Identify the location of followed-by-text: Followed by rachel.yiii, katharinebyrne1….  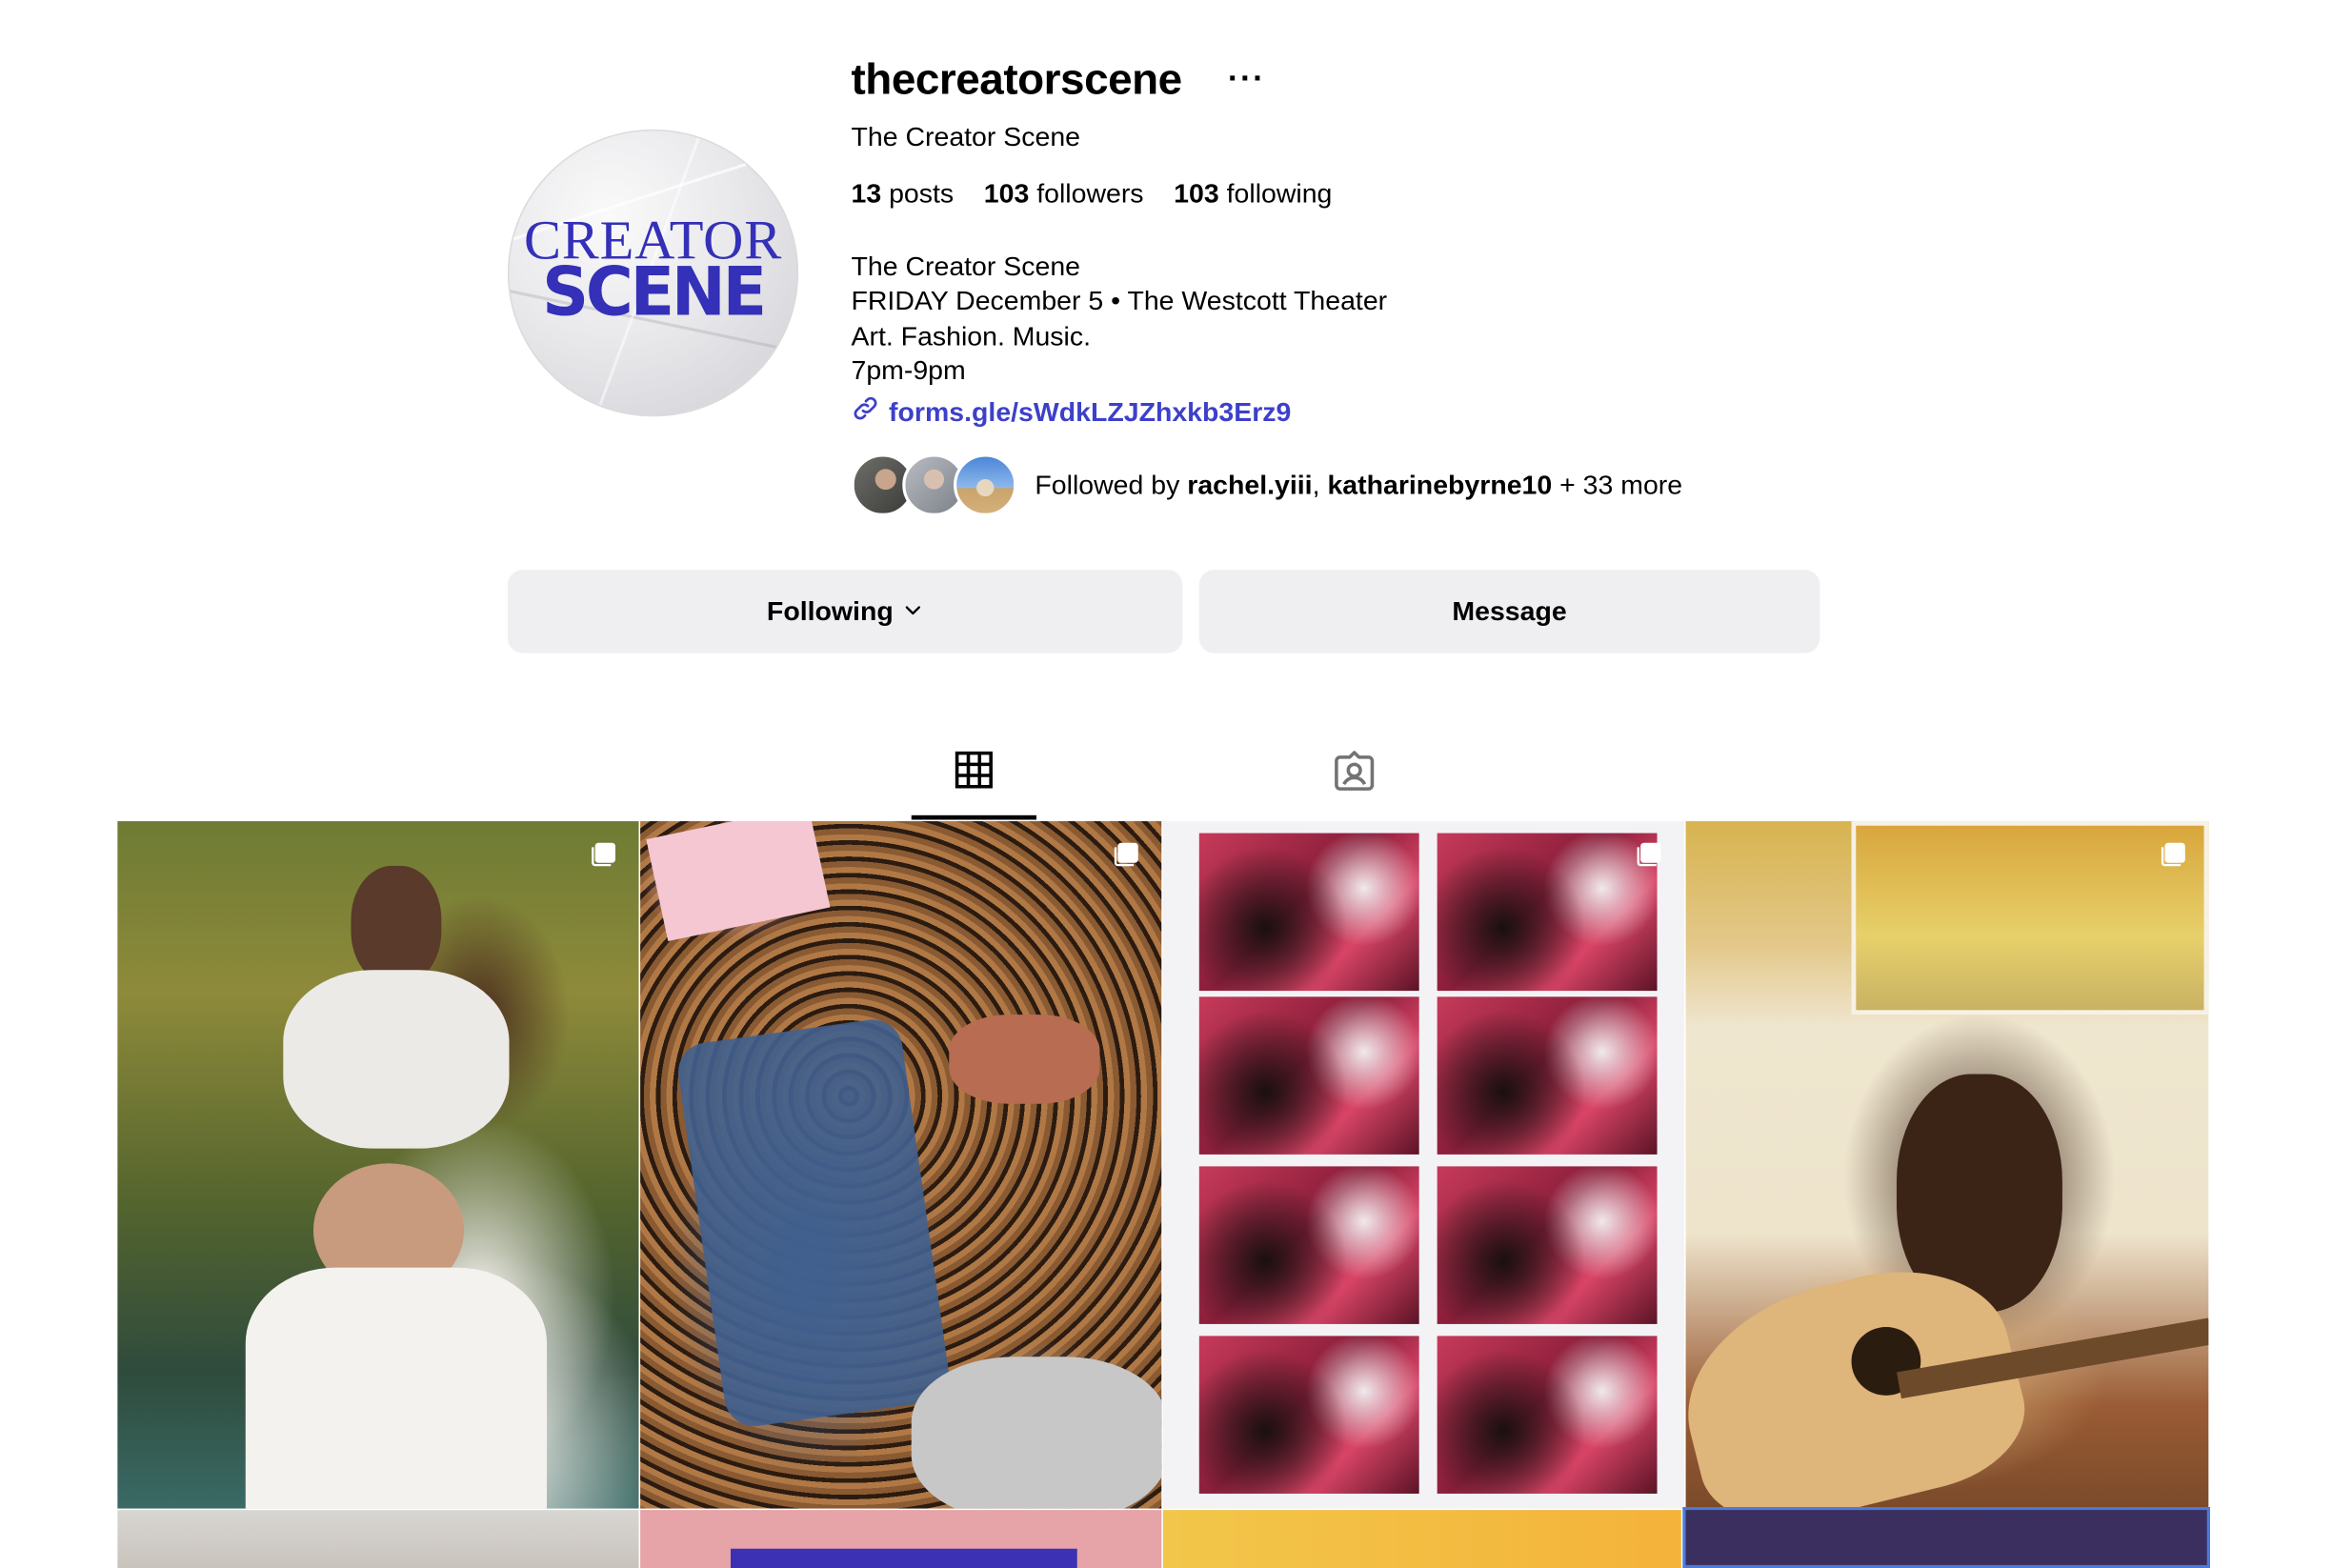
(1358, 485).